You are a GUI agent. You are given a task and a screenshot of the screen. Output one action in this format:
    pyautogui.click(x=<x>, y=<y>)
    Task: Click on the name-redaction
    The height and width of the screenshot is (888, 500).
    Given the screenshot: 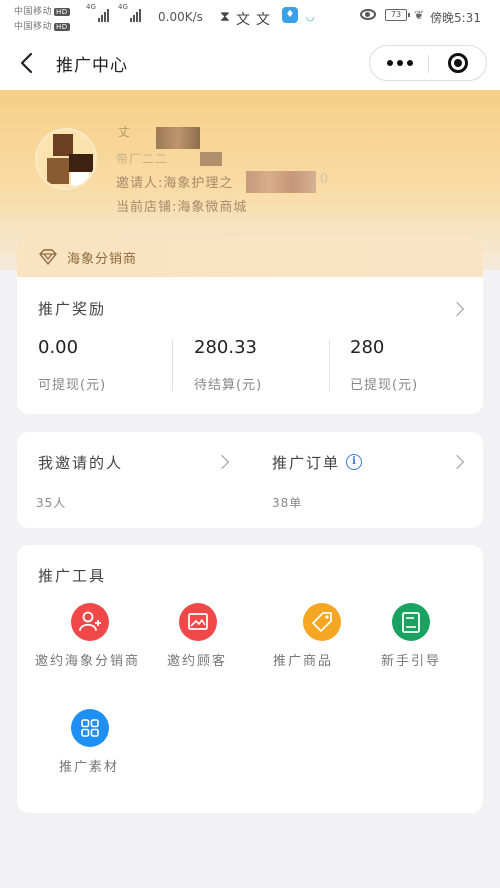 What is the action you would take?
    pyautogui.click(x=178, y=138)
    